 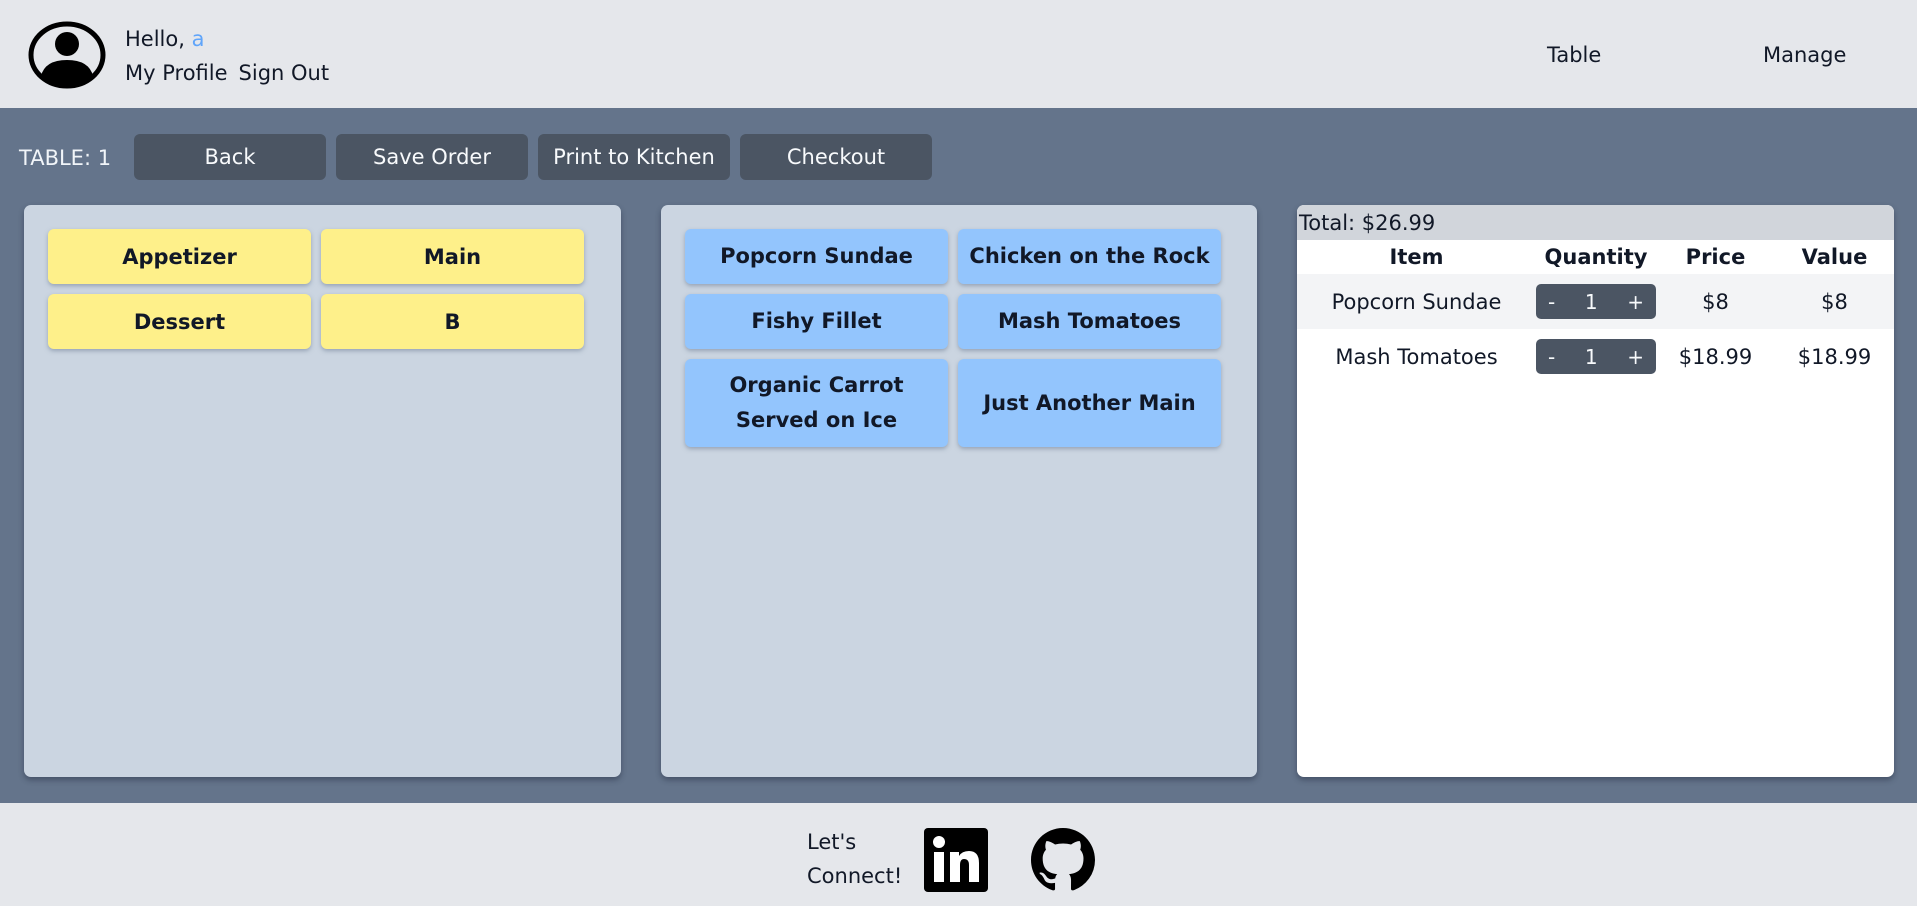 What do you see at coordinates (230, 157) in the screenshot?
I see `back-button: Back` at bounding box center [230, 157].